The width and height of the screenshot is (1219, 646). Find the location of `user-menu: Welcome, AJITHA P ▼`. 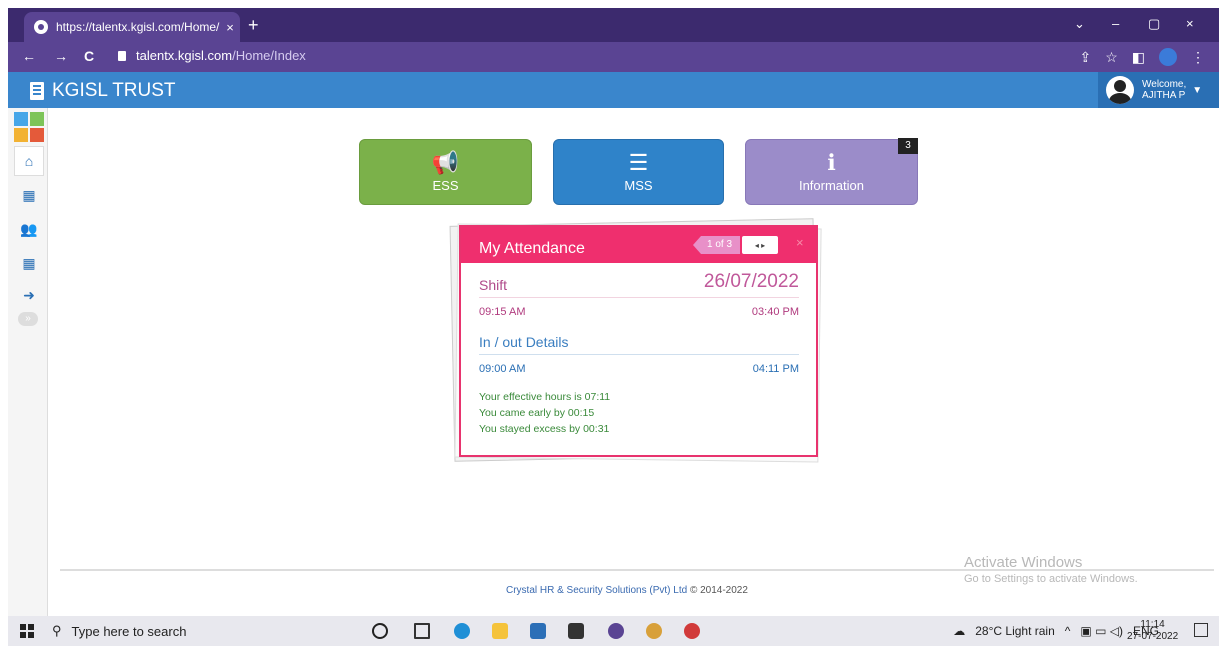

user-menu: Welcome, AJITHA P ▼ is located at coordinates (1158, 90).